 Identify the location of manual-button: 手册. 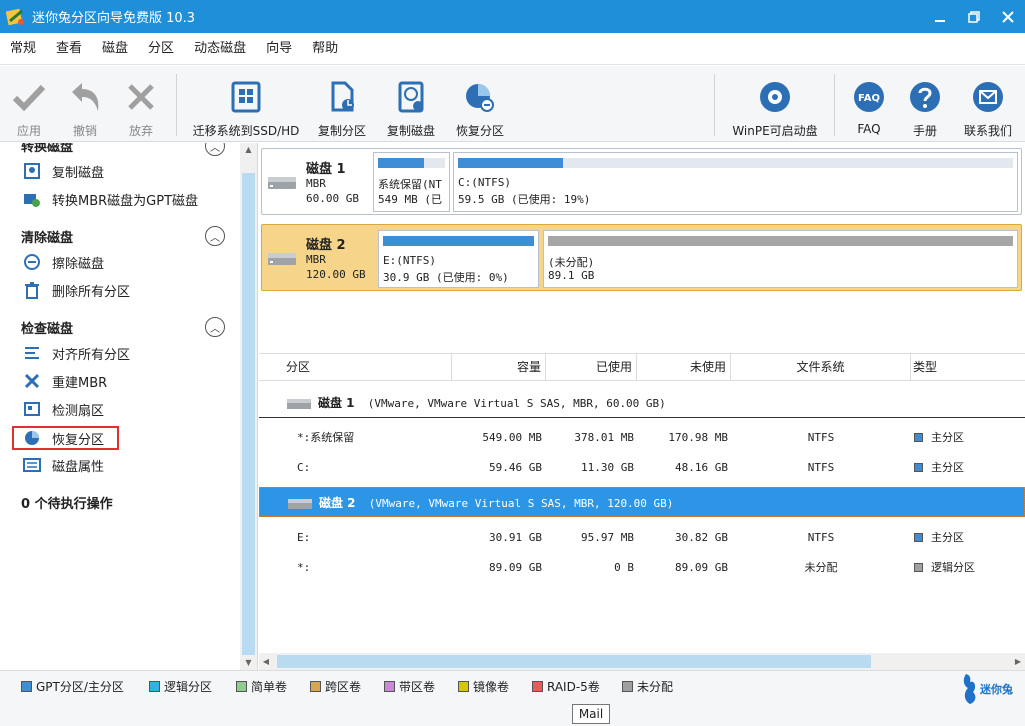
(925, 104).